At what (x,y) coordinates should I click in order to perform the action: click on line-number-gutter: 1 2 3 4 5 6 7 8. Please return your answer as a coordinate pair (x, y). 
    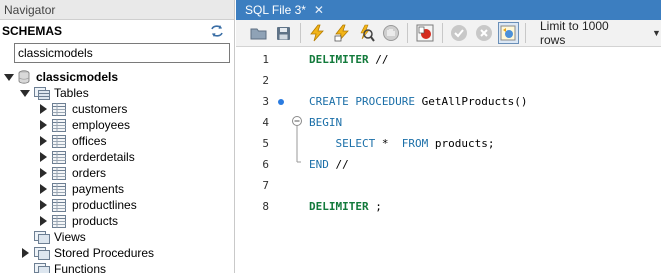
    Looking at the image, I should click on (263, 160).